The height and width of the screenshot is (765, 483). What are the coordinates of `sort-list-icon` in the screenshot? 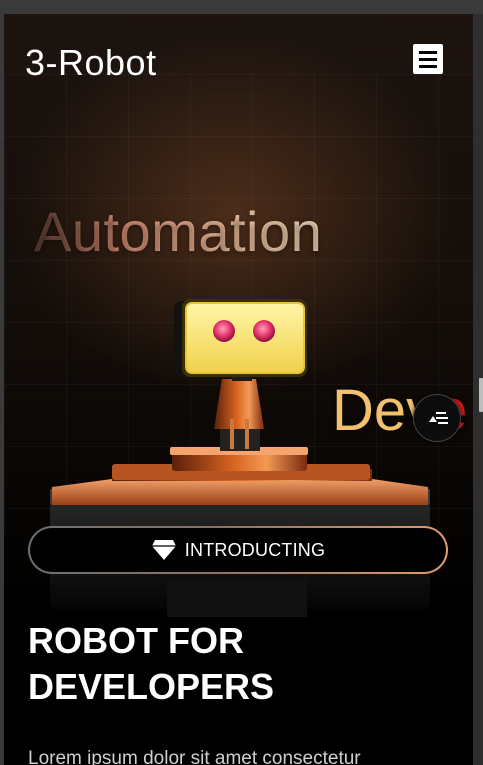 It's located at (437, 418).